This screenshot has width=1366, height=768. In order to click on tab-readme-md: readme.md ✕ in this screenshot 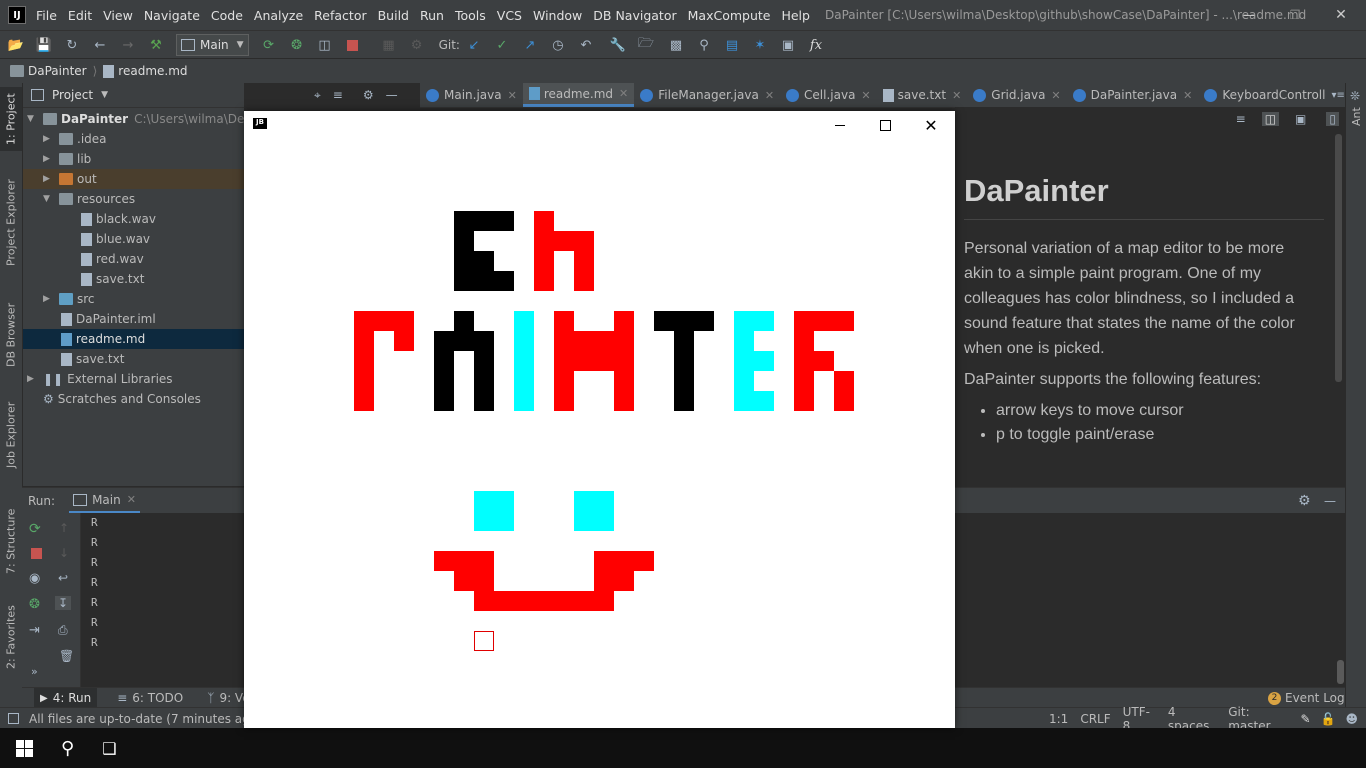, I will do `click(578, 95)`.